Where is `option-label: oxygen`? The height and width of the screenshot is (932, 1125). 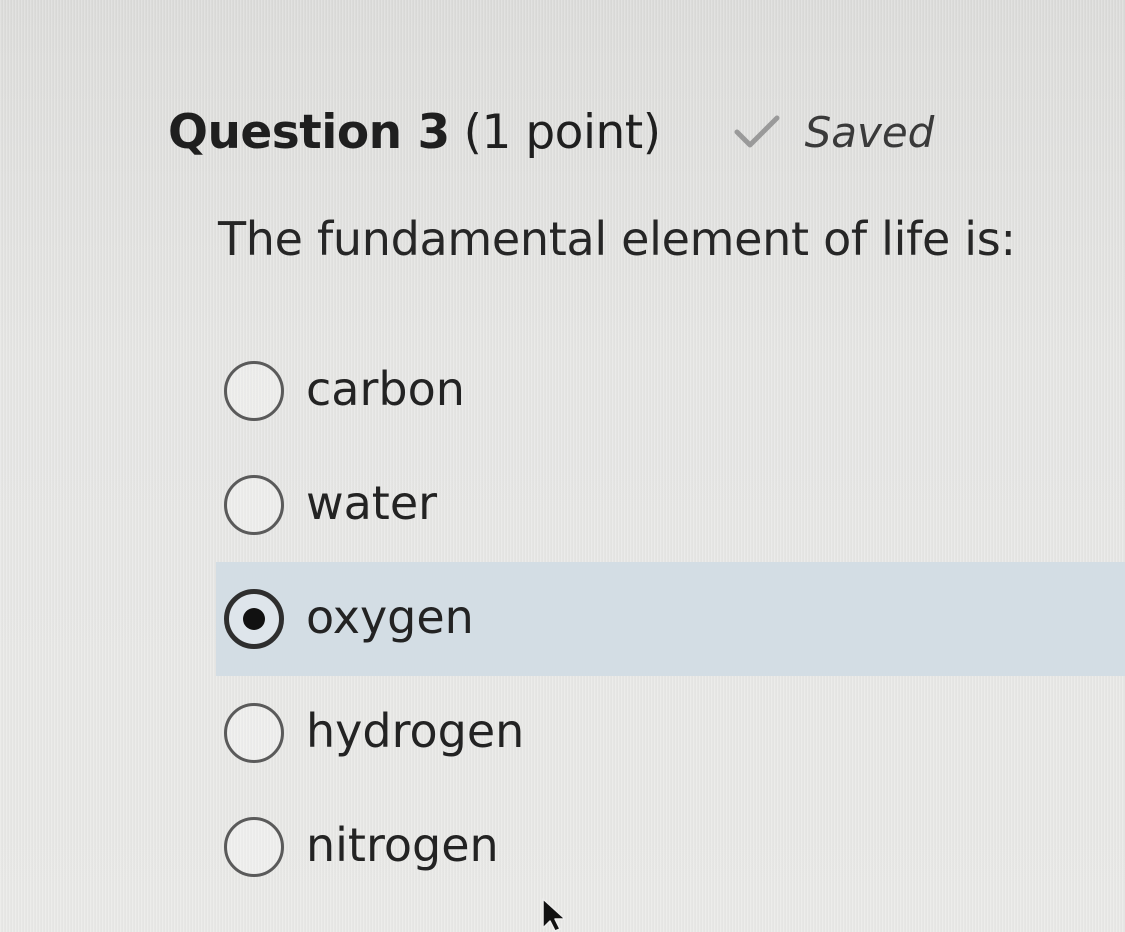
option-label: oxygen is located at coordinates (390, 617).